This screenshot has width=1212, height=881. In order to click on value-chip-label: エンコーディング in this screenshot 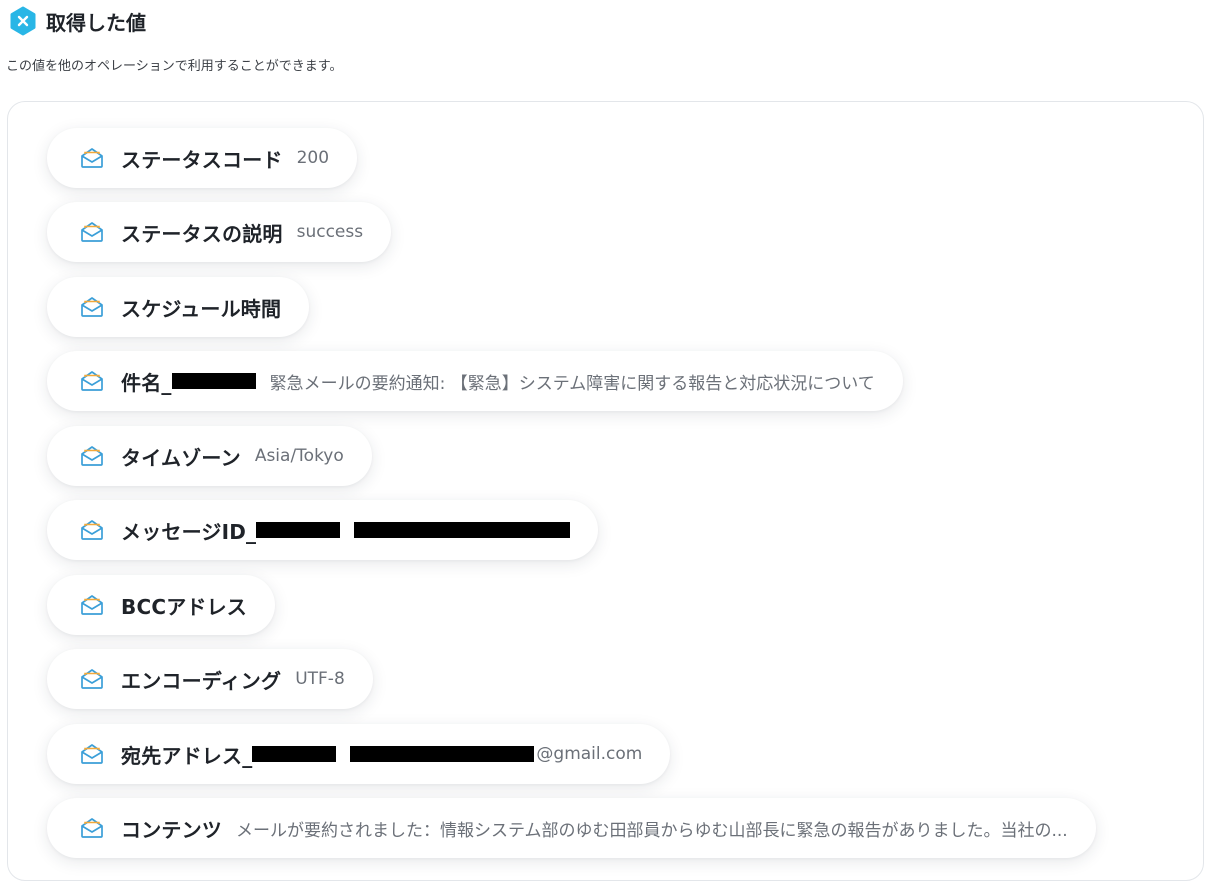, I will do `click(201, 680)`.